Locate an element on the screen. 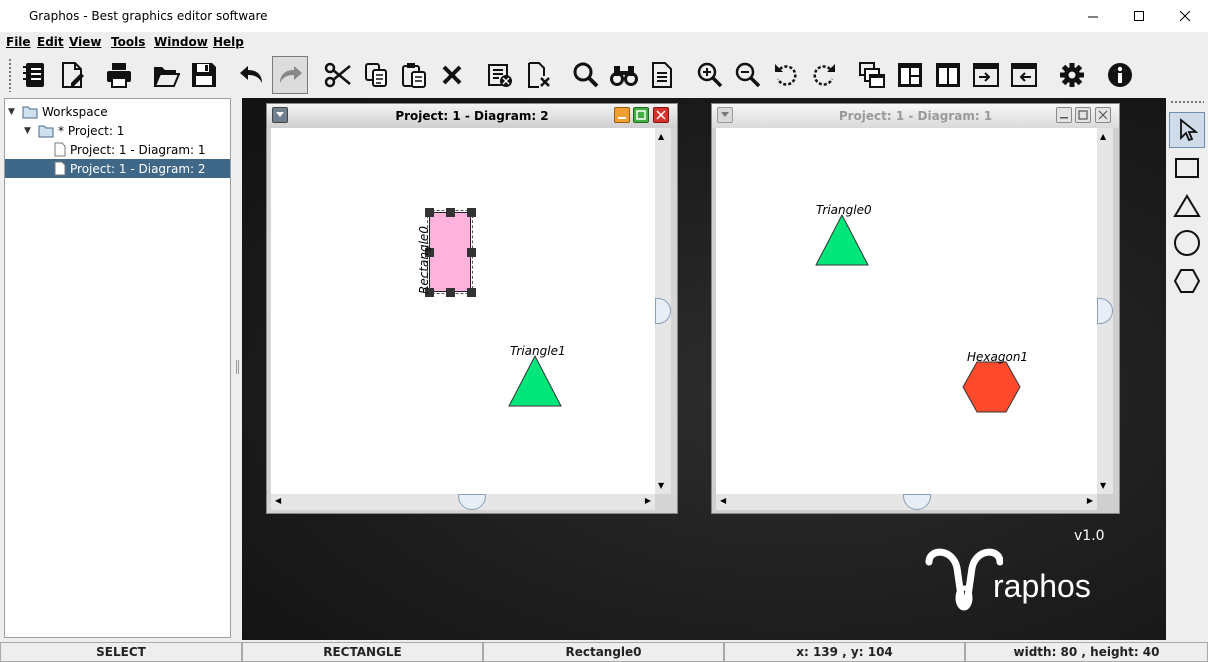 Image resolution: width=1208 pixels, height=662 pixels. document-button is located at coordinates (662, 75).